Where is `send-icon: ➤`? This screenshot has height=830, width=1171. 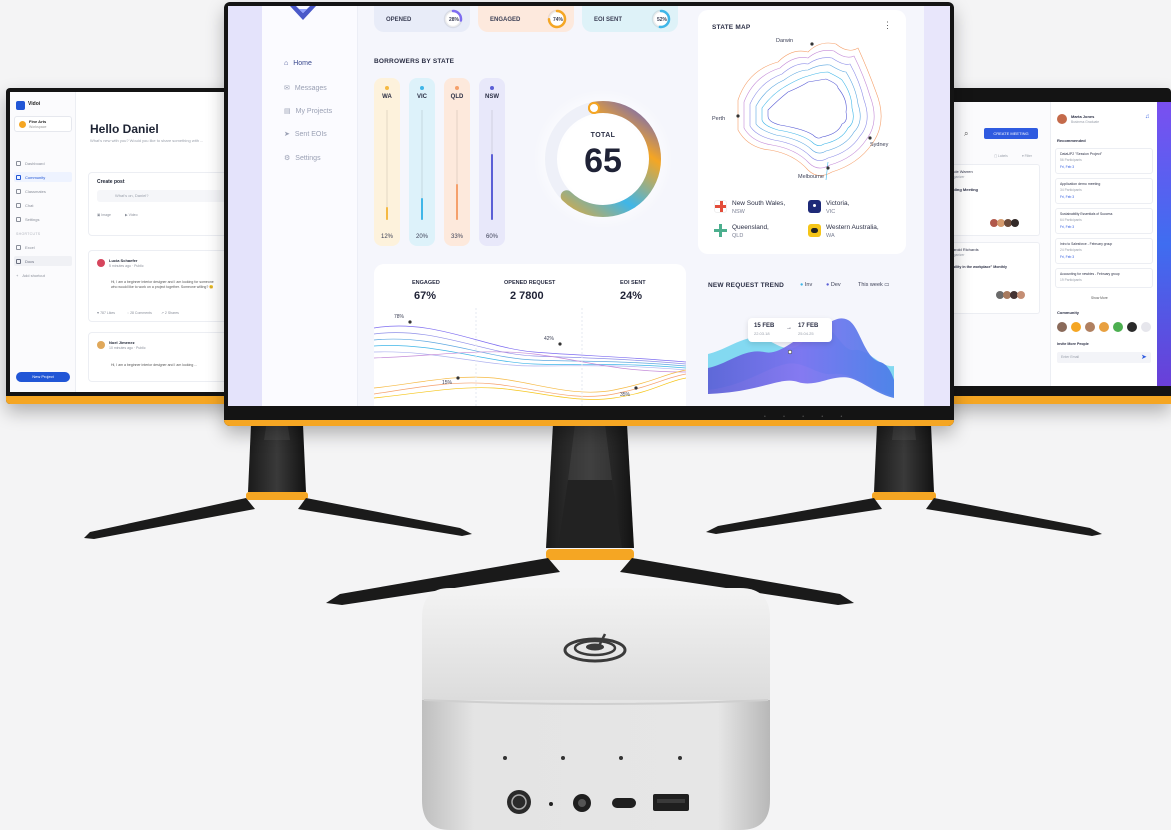 send-icon: ➤ is located at coordinates (1144, 357).